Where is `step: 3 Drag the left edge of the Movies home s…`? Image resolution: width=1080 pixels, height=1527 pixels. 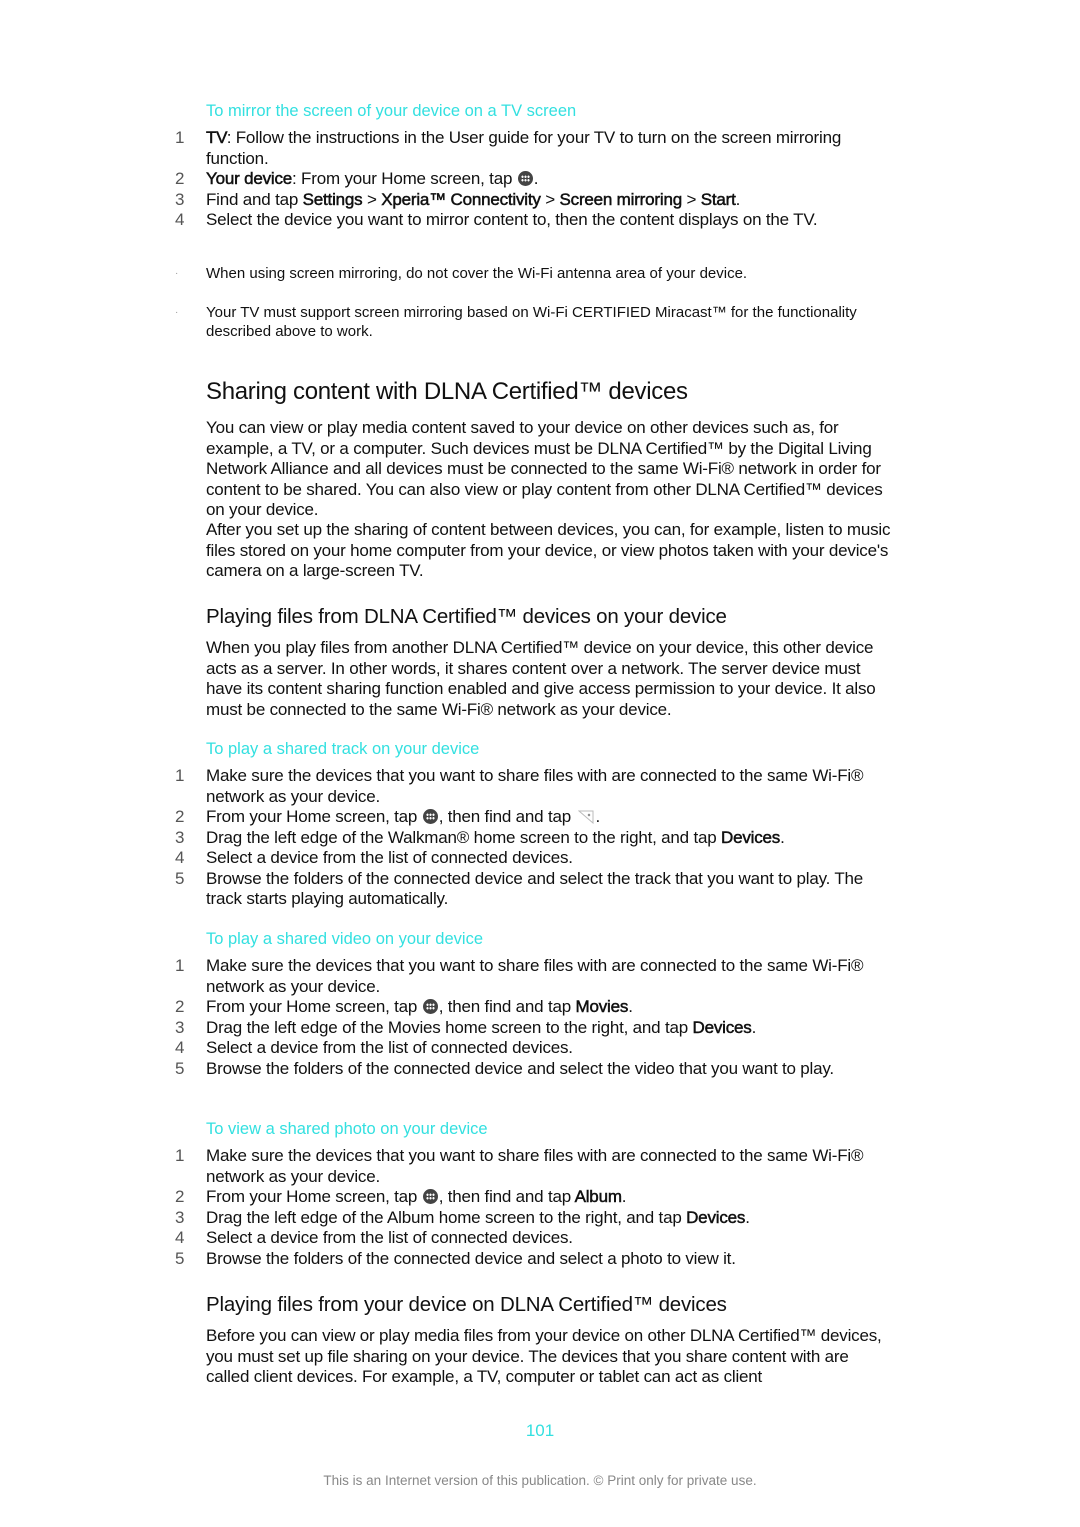
step: 3 Drag the left edge of the Movies home s… is located at coordinates (466, 1027).